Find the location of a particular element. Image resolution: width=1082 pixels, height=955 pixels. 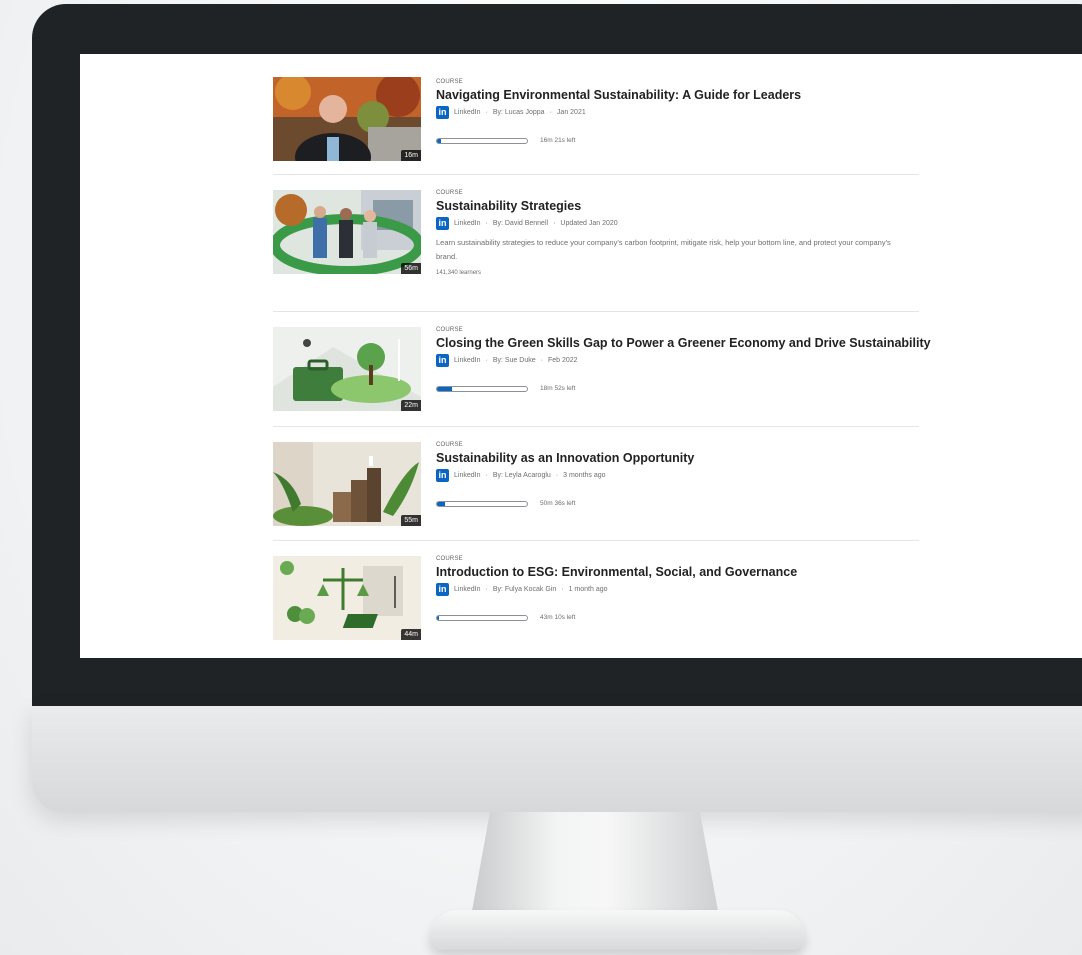

learner-count: 141,340 learners is located at coordinates (459, 273).